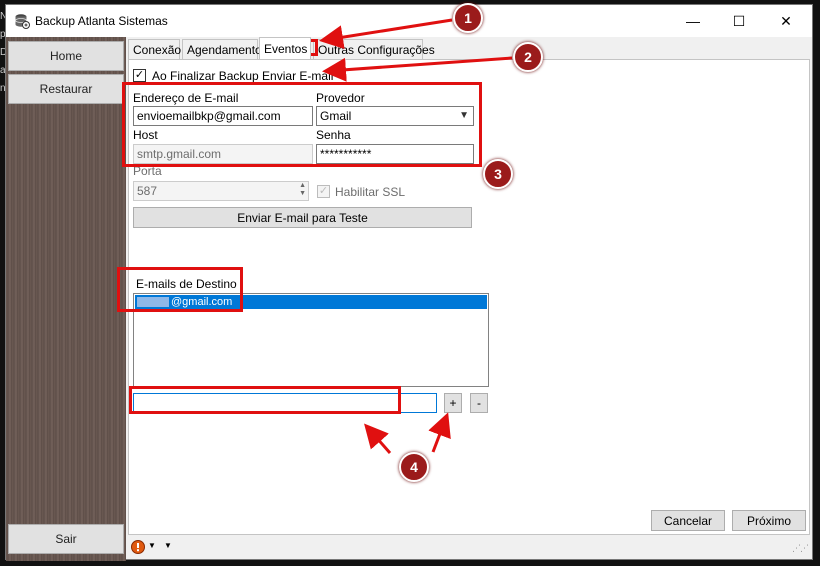 This screenshot has height=566, width=820. Describe the element at coordinates (693, 21) in the screenshot. I see `minimize-button: —` at that location.